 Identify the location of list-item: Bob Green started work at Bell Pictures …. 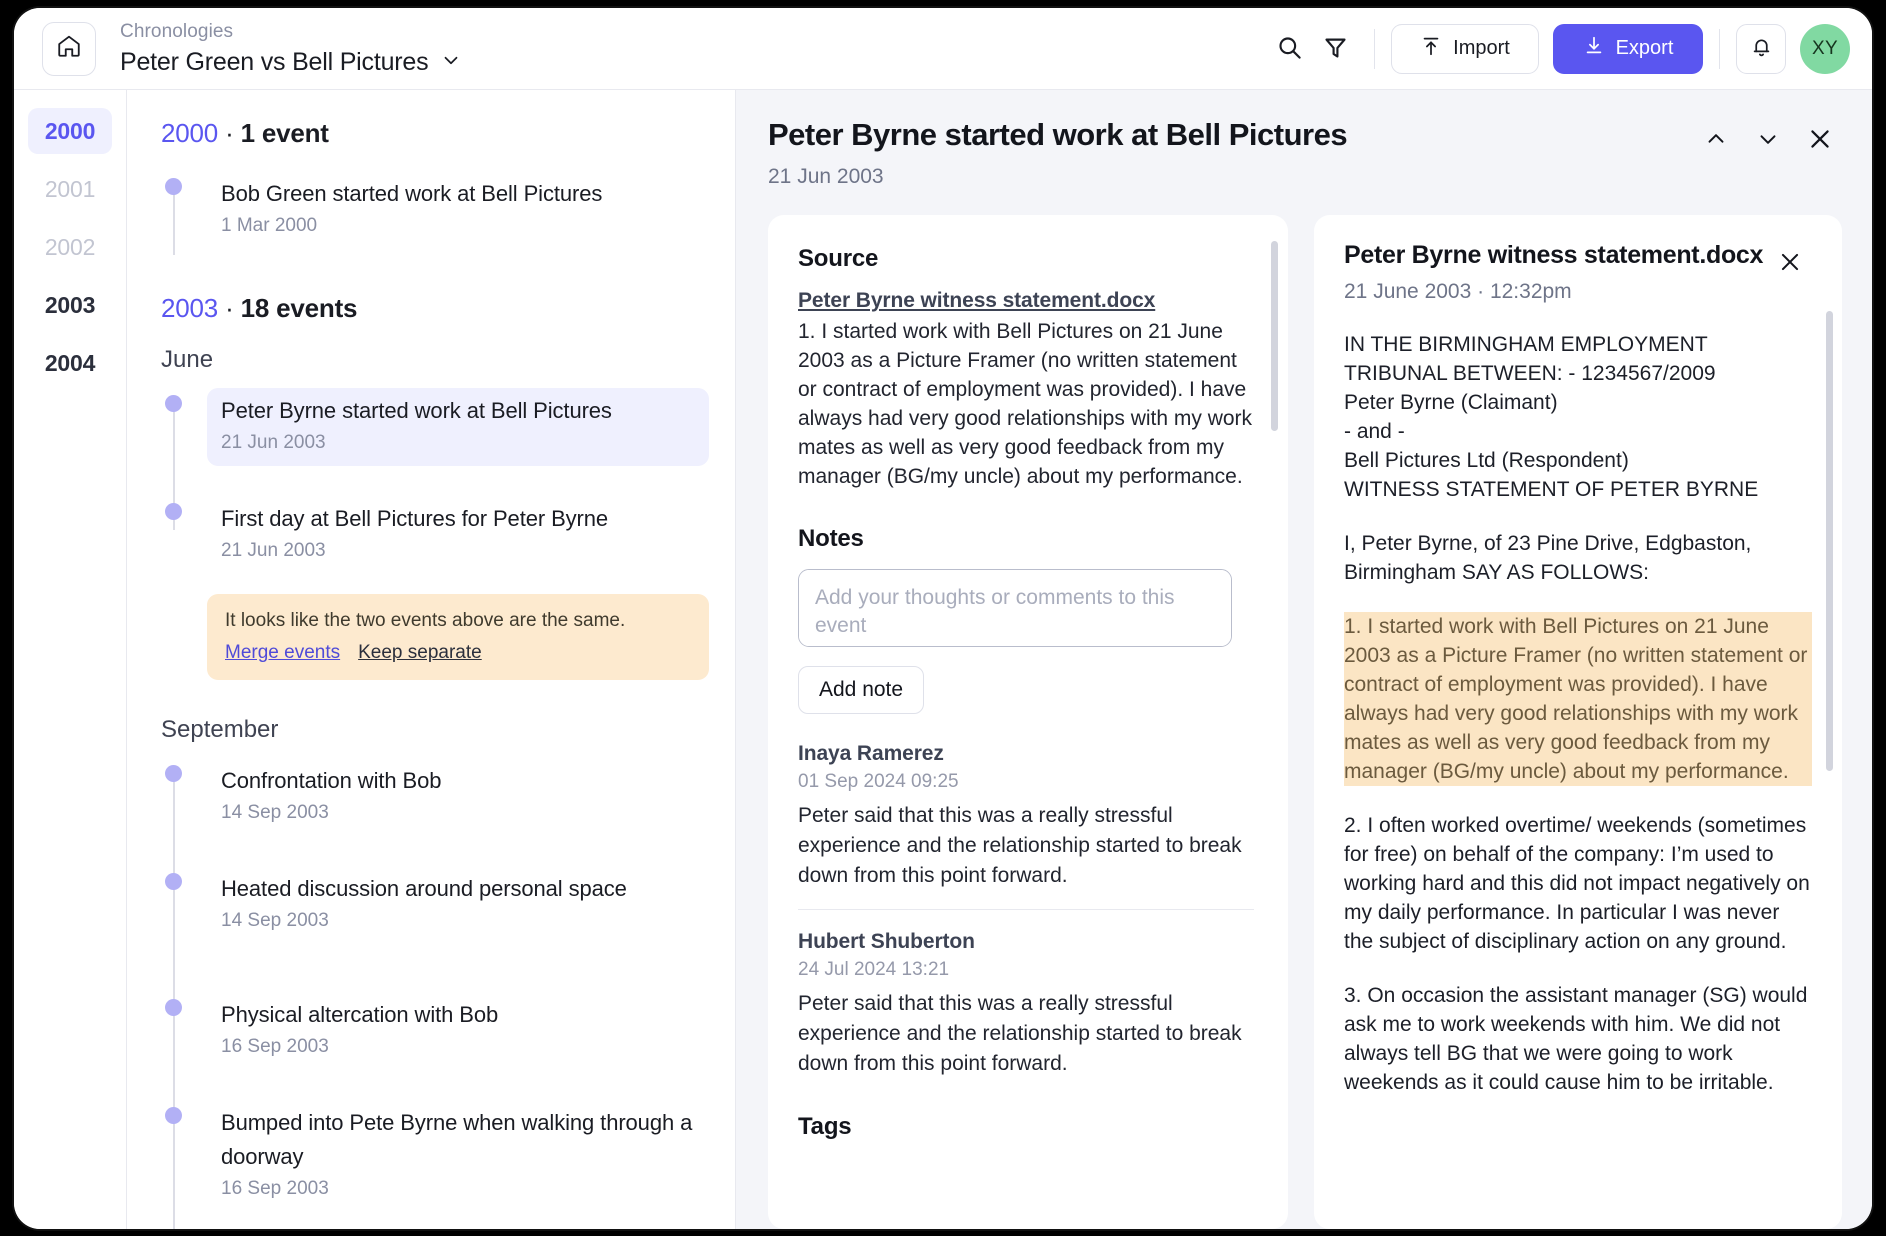
(435, 225).